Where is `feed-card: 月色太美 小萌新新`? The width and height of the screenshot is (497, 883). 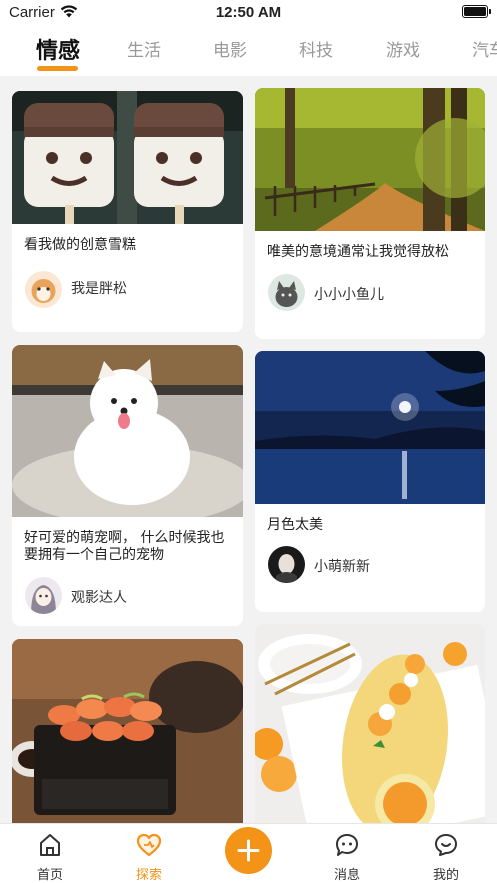
feed-card: 月色太美 小萌新新 is located at coordinates (370, 481).